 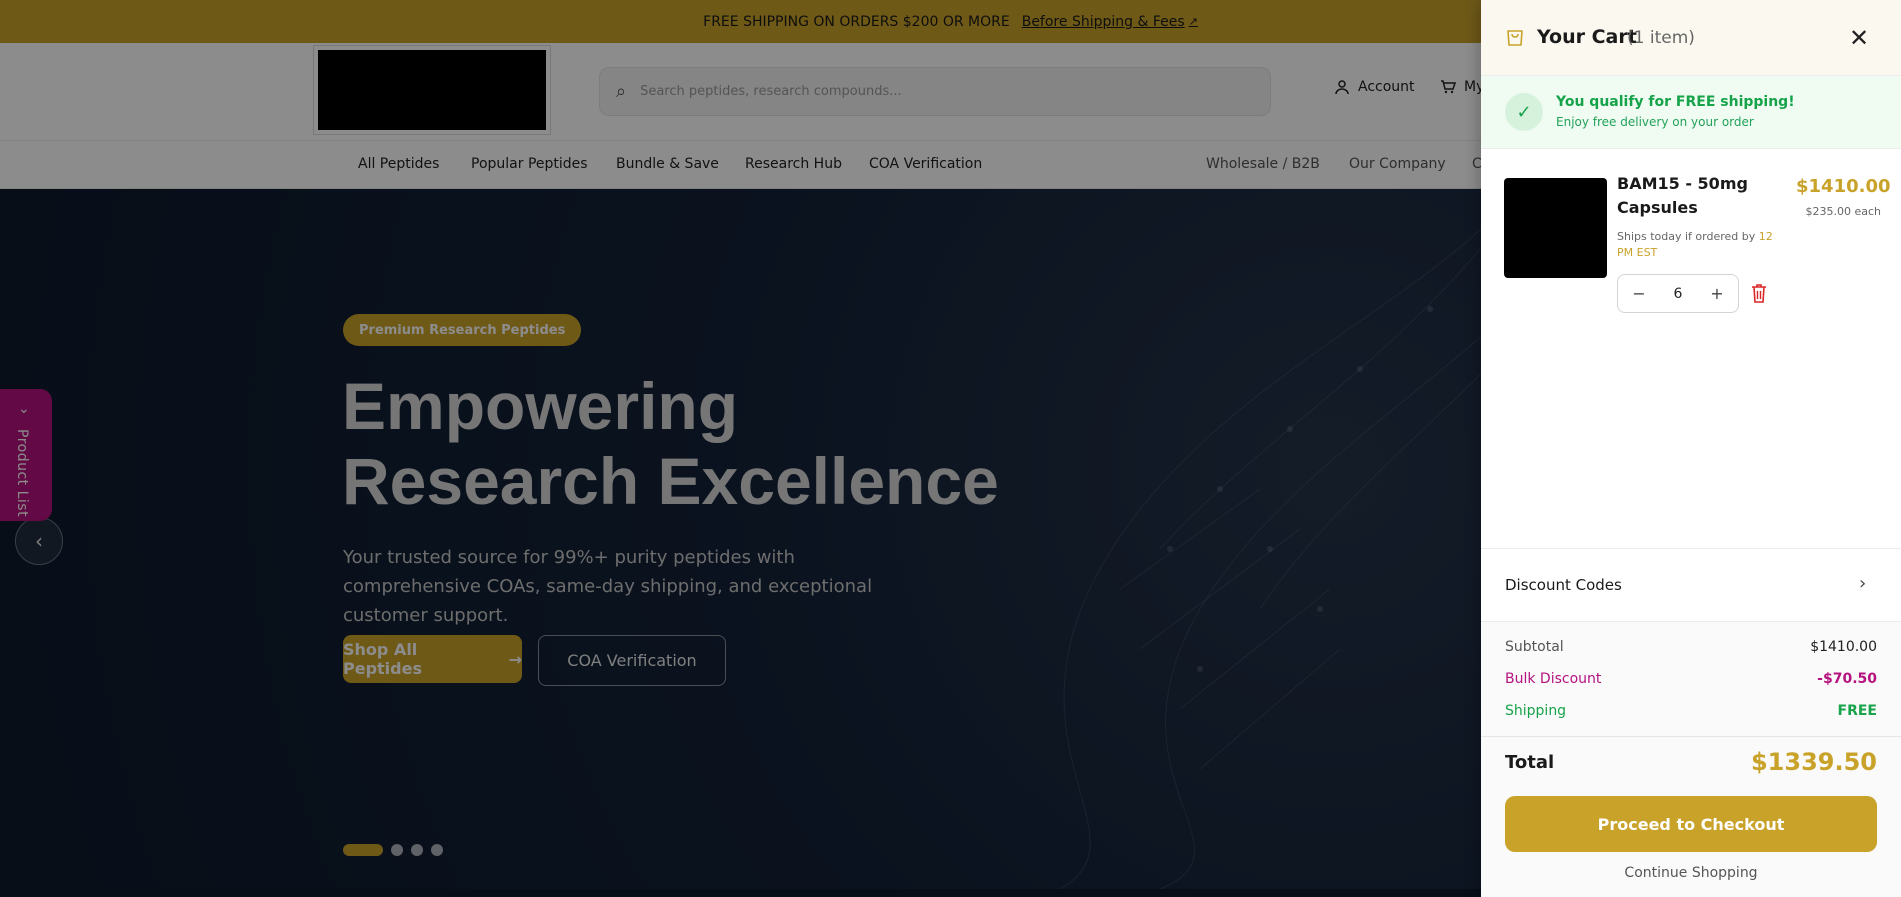 I want to click on shipping-value: FREE, so click(x=1857, y=711).